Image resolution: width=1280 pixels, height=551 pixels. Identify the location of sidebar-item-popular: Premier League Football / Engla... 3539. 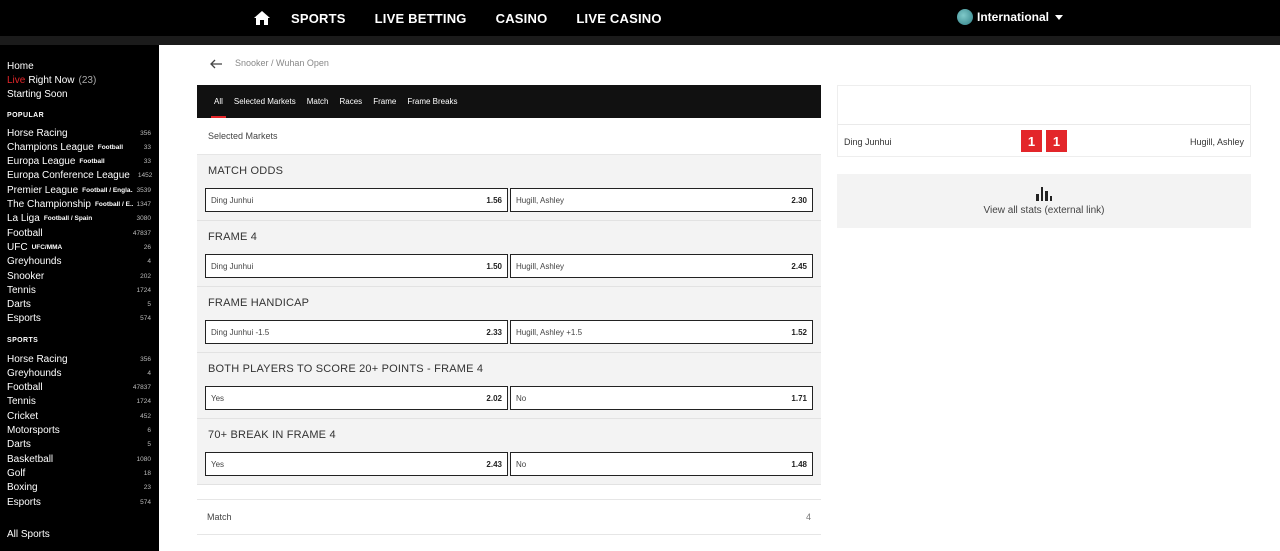
(79, 190).